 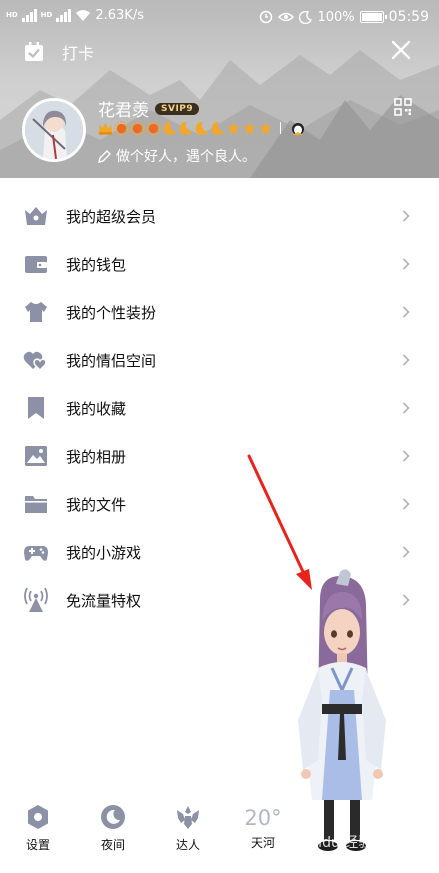 I want to click on moon-icon, so click(x=306, y=17).